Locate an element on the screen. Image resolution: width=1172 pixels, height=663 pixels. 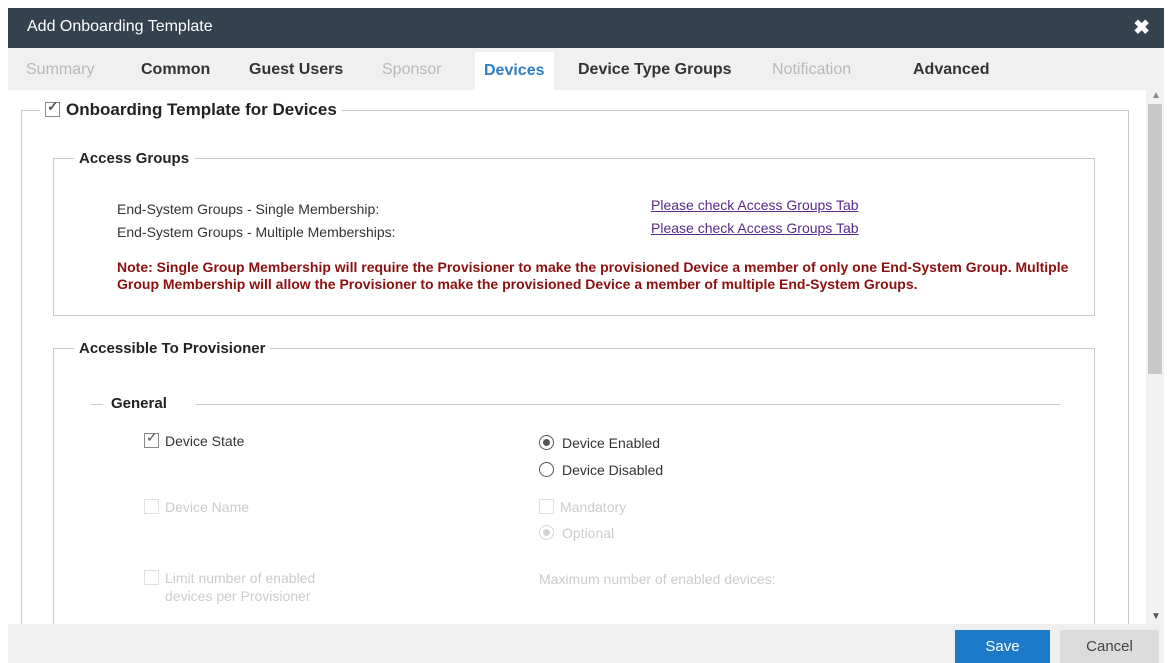
limit-devices-checkbox is located at coordinates (151, 577).